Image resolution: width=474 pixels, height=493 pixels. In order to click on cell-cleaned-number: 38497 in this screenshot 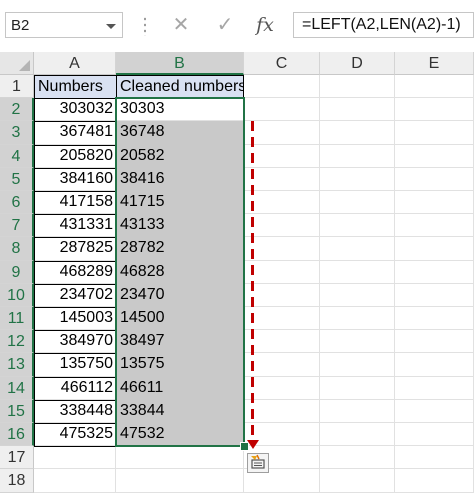, I will do `click(180, 342)`.